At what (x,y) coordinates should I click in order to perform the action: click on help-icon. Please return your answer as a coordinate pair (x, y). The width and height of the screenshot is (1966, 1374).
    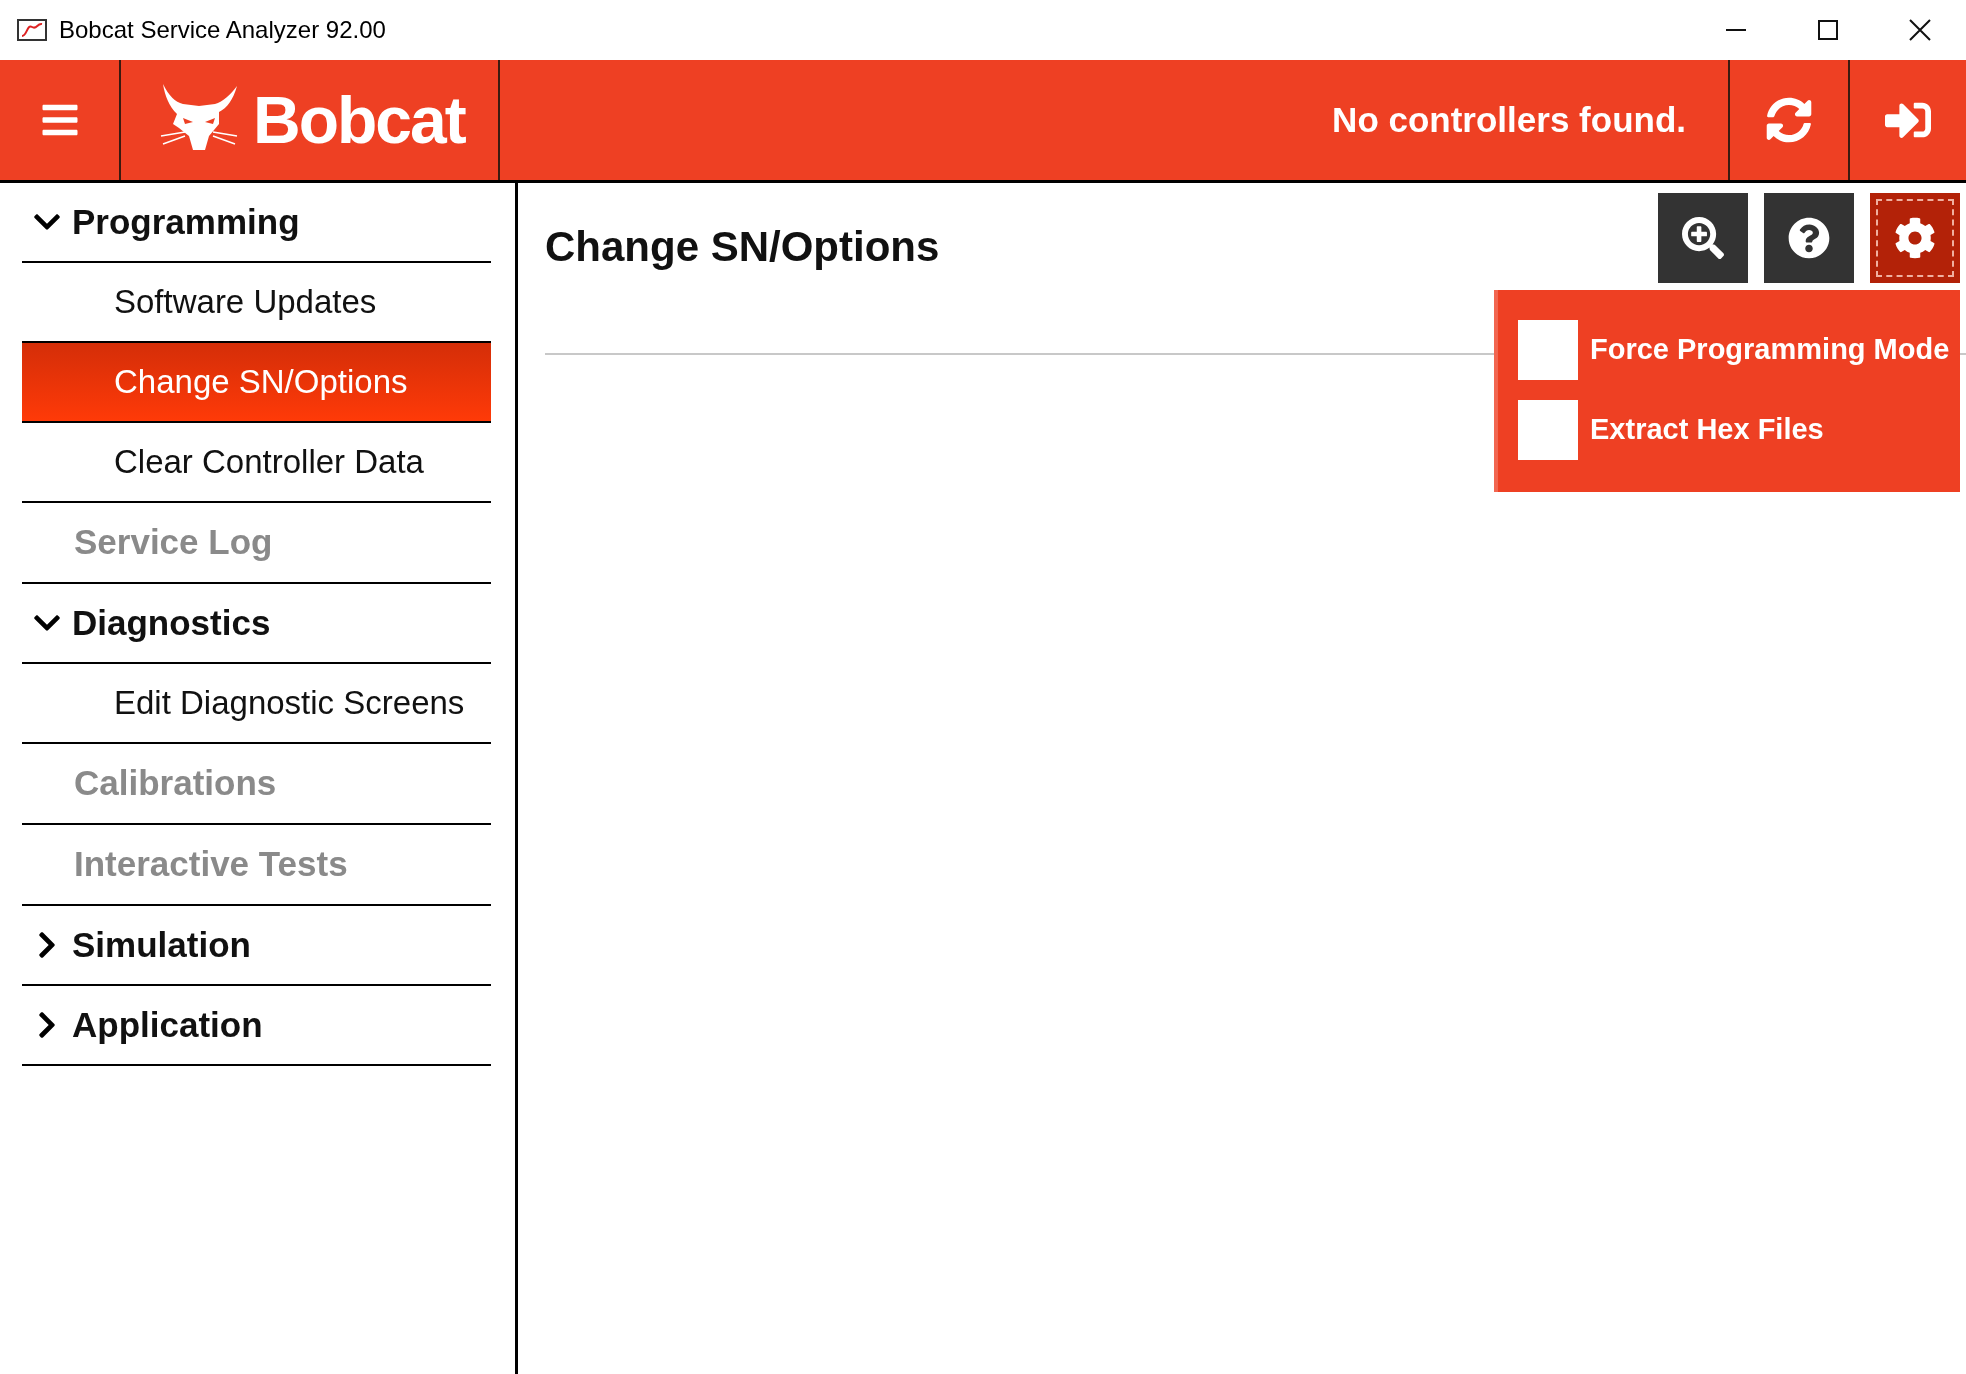
    Looking at the image, I should click on (1809, 238).